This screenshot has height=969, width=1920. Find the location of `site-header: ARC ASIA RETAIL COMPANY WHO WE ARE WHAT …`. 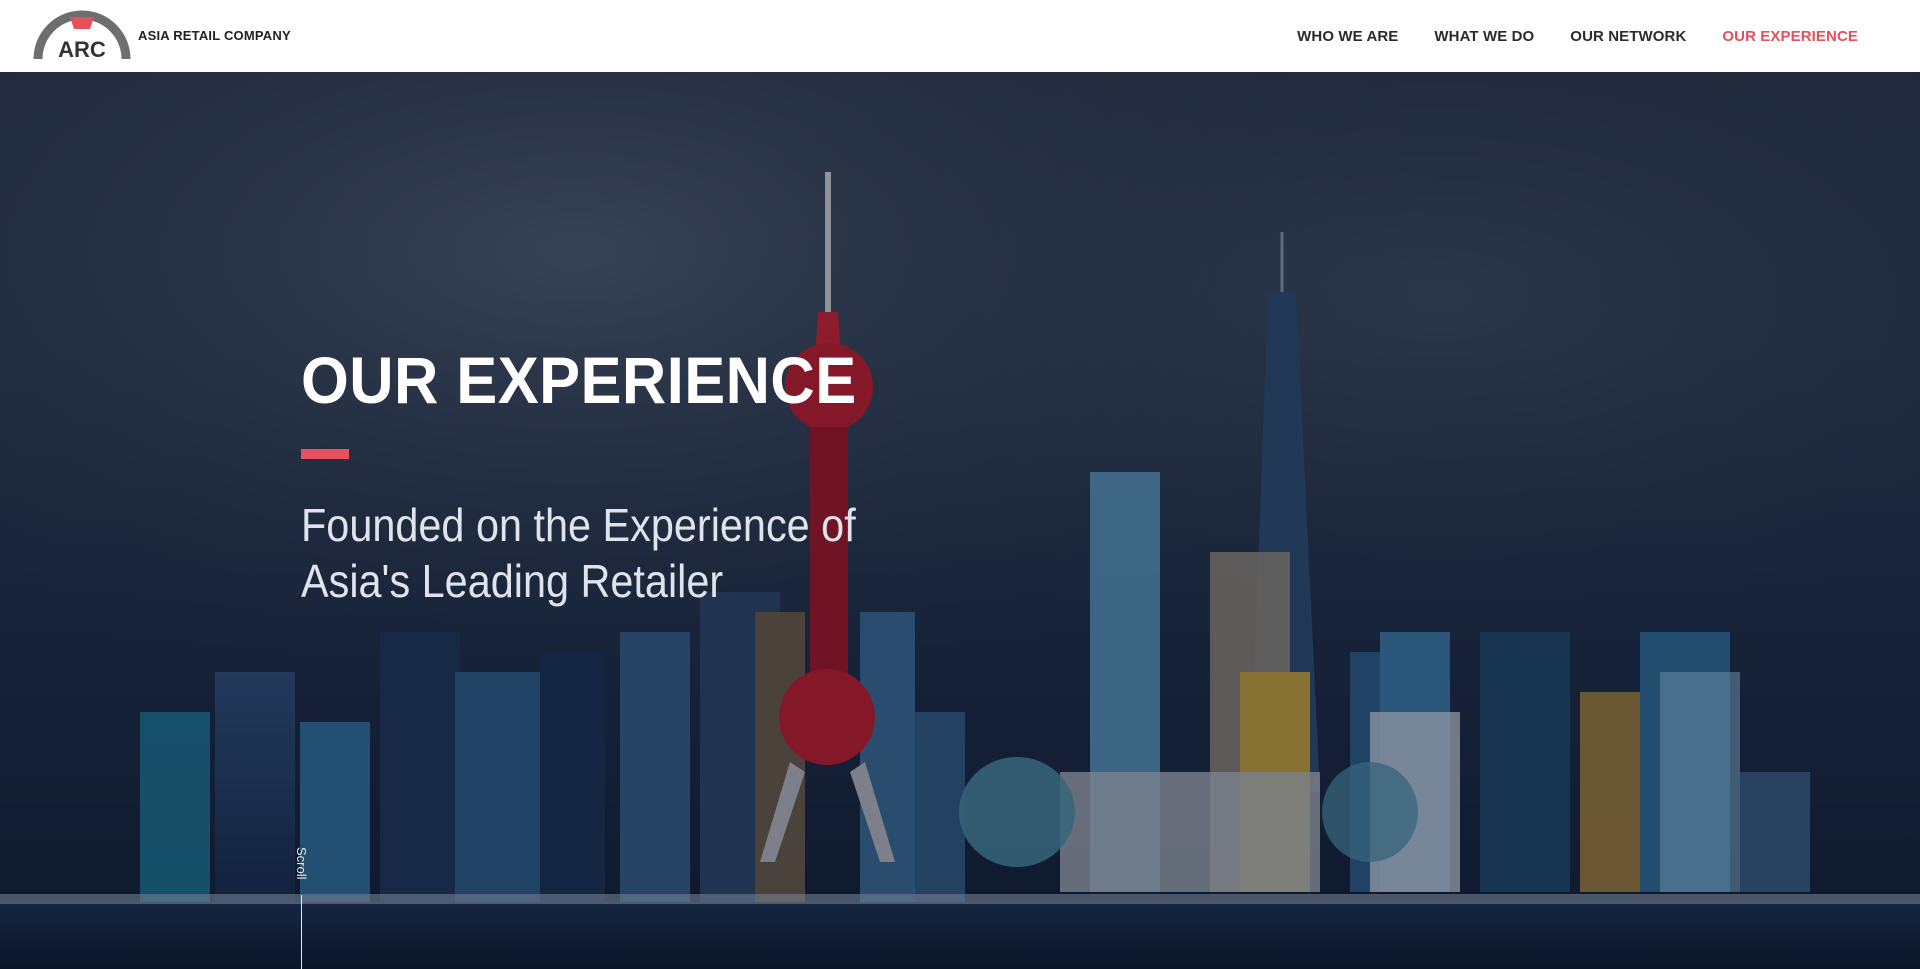

site-header: ARC ASIA RETAIL COMPANY WHO WE ARE WHAT … is located at coordinates (960, 36).